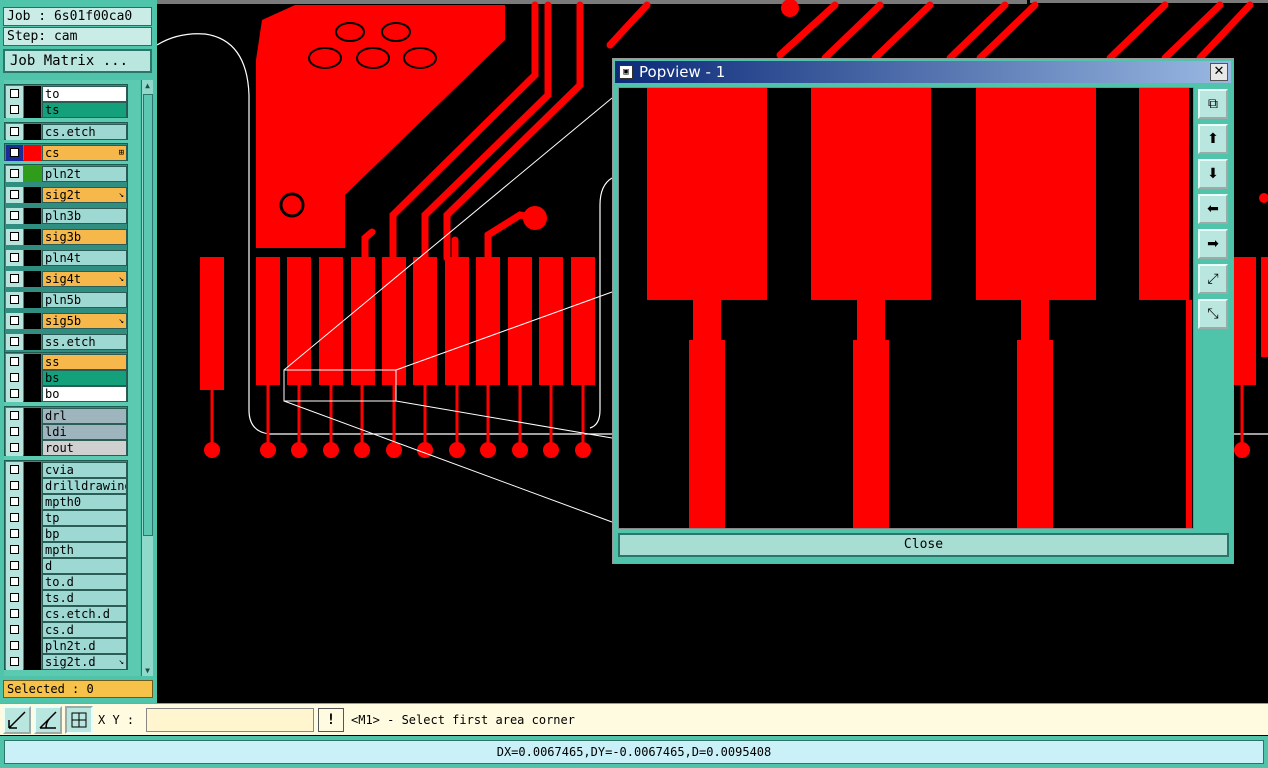 The image size is (1268, 768). I want to click on layer-name: bp, so click(84, 534).